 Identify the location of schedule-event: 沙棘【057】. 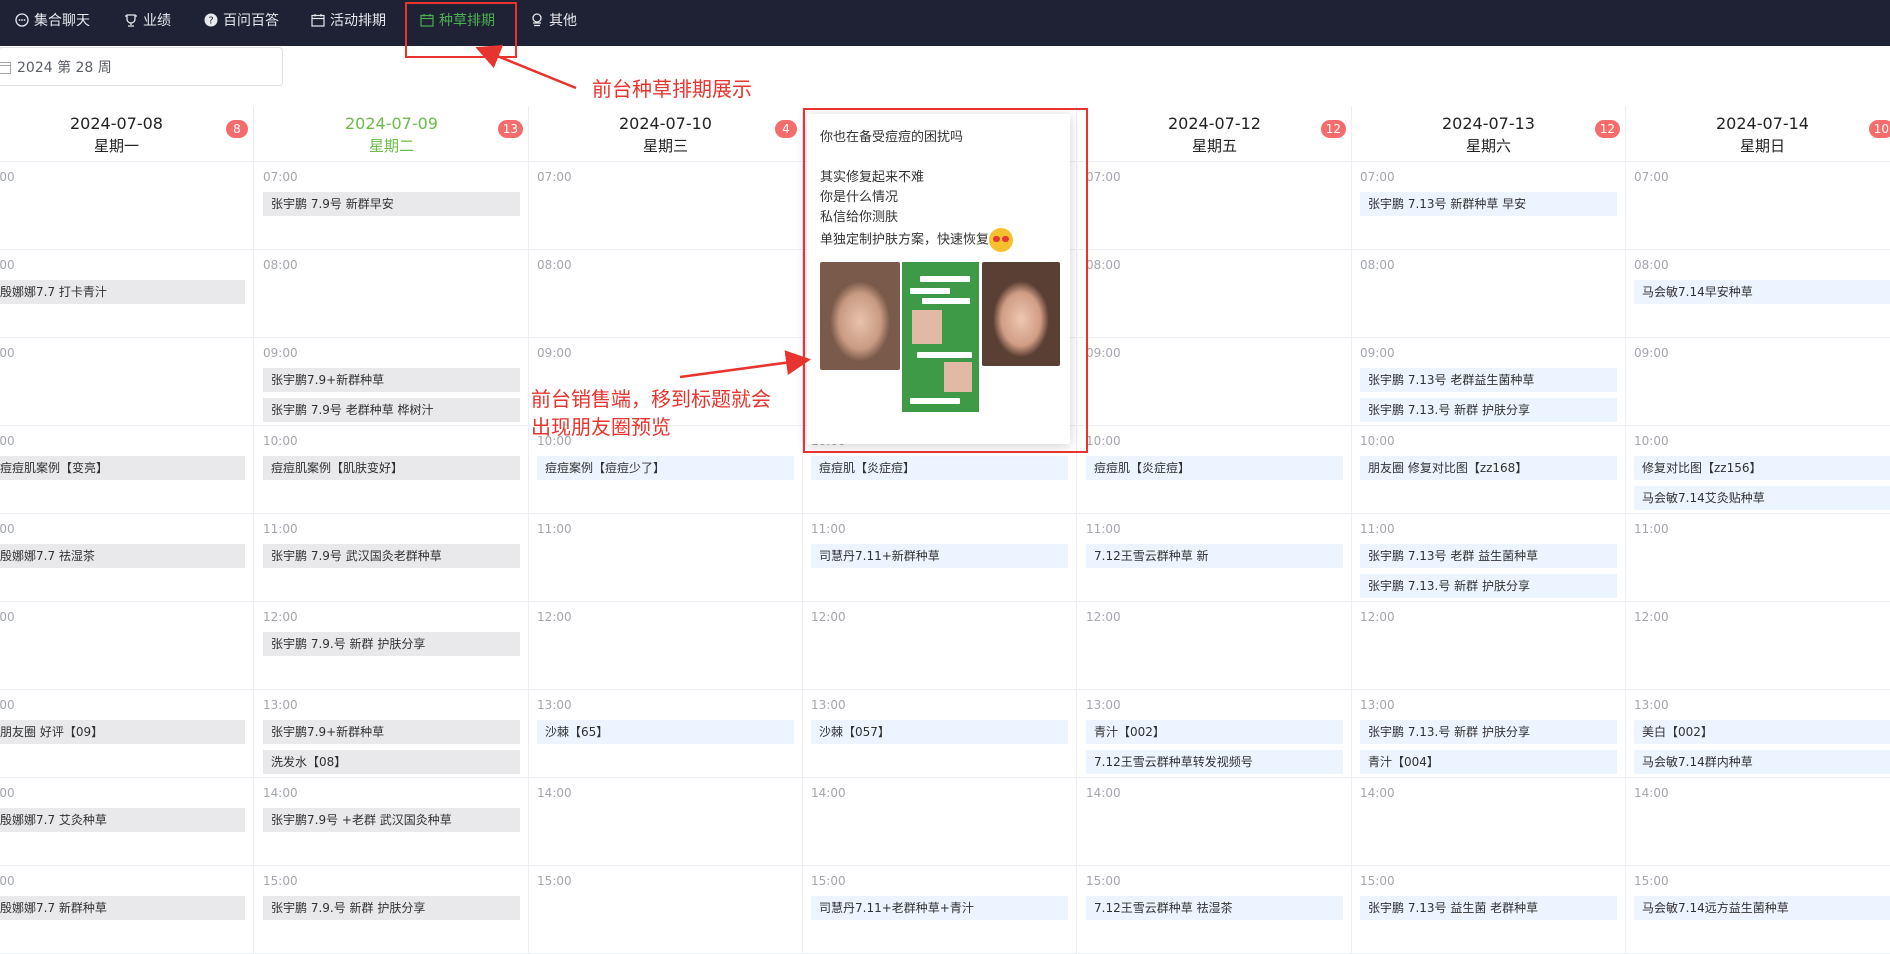
(939, 732).